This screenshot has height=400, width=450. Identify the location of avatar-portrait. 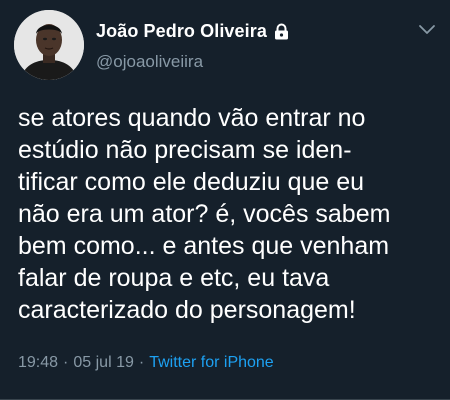
(49, 45).